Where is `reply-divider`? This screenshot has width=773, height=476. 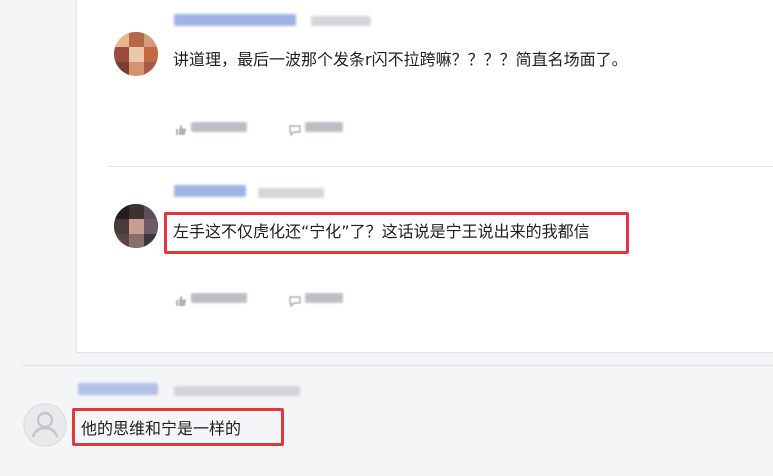 reply-divider is located at coordinates (440, 166).